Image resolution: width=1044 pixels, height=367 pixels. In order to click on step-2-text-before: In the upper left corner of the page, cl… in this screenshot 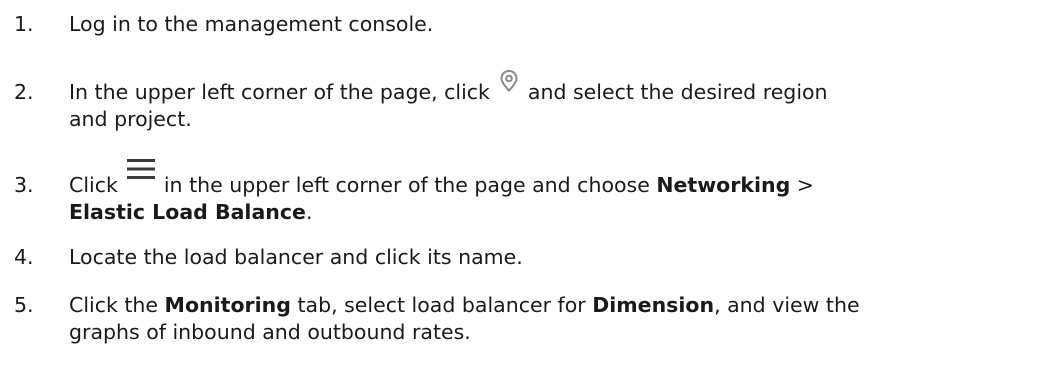, I will do `click(279, 92)`.